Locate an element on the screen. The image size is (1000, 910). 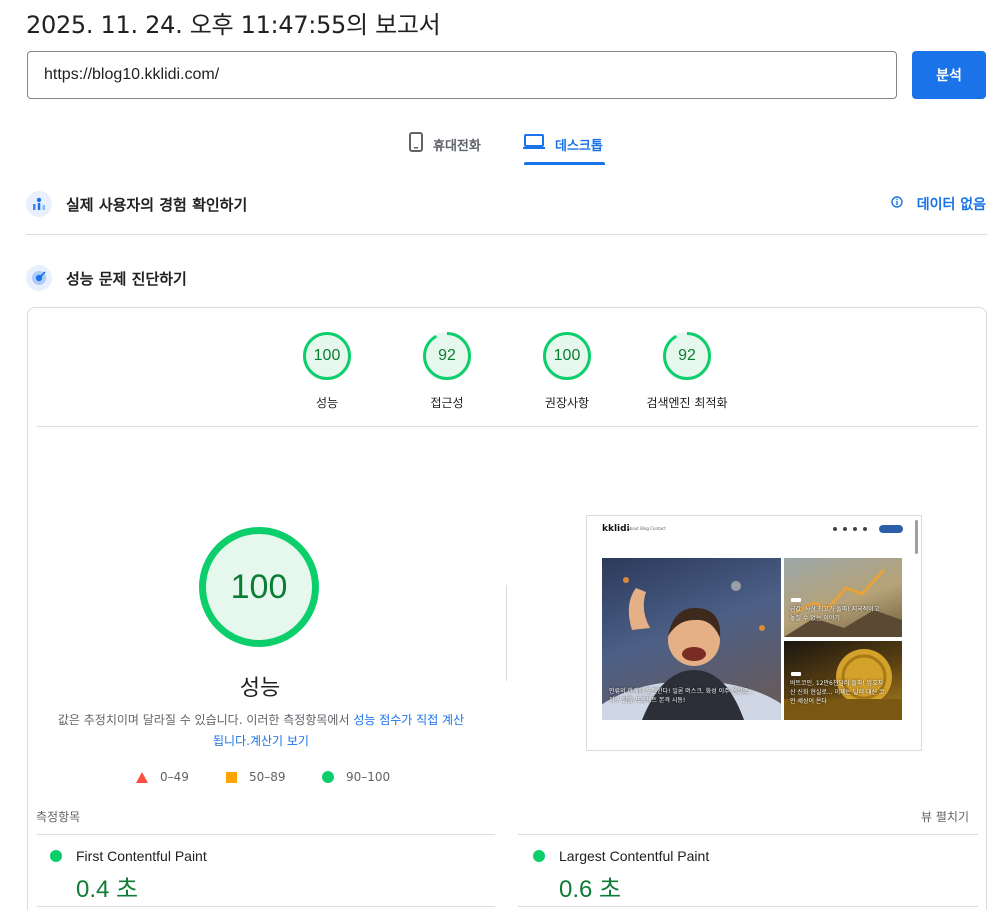
lab-data-title: 성능 문제 진단하기 is located at coordinates (126, 278).